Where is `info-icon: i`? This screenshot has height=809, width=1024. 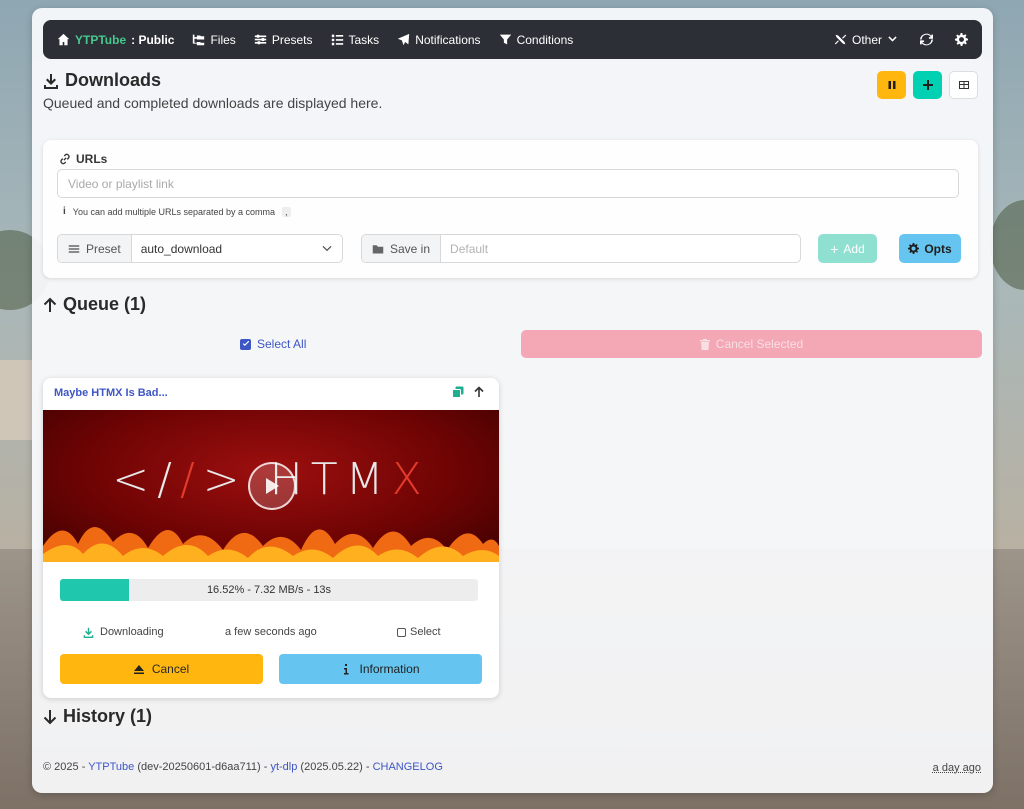
info-icon: i is located at coordinates (64, 211).